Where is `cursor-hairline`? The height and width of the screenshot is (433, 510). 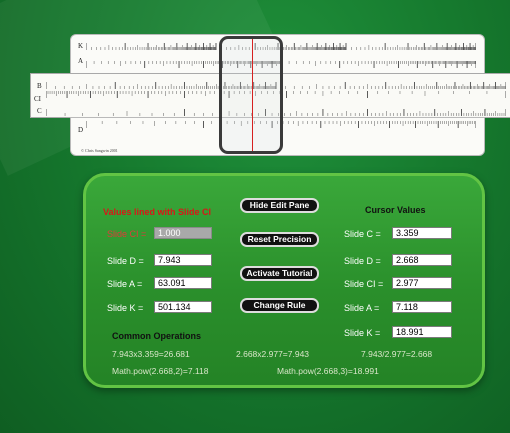 cursor-hairline is located at coordinates (252, 95).